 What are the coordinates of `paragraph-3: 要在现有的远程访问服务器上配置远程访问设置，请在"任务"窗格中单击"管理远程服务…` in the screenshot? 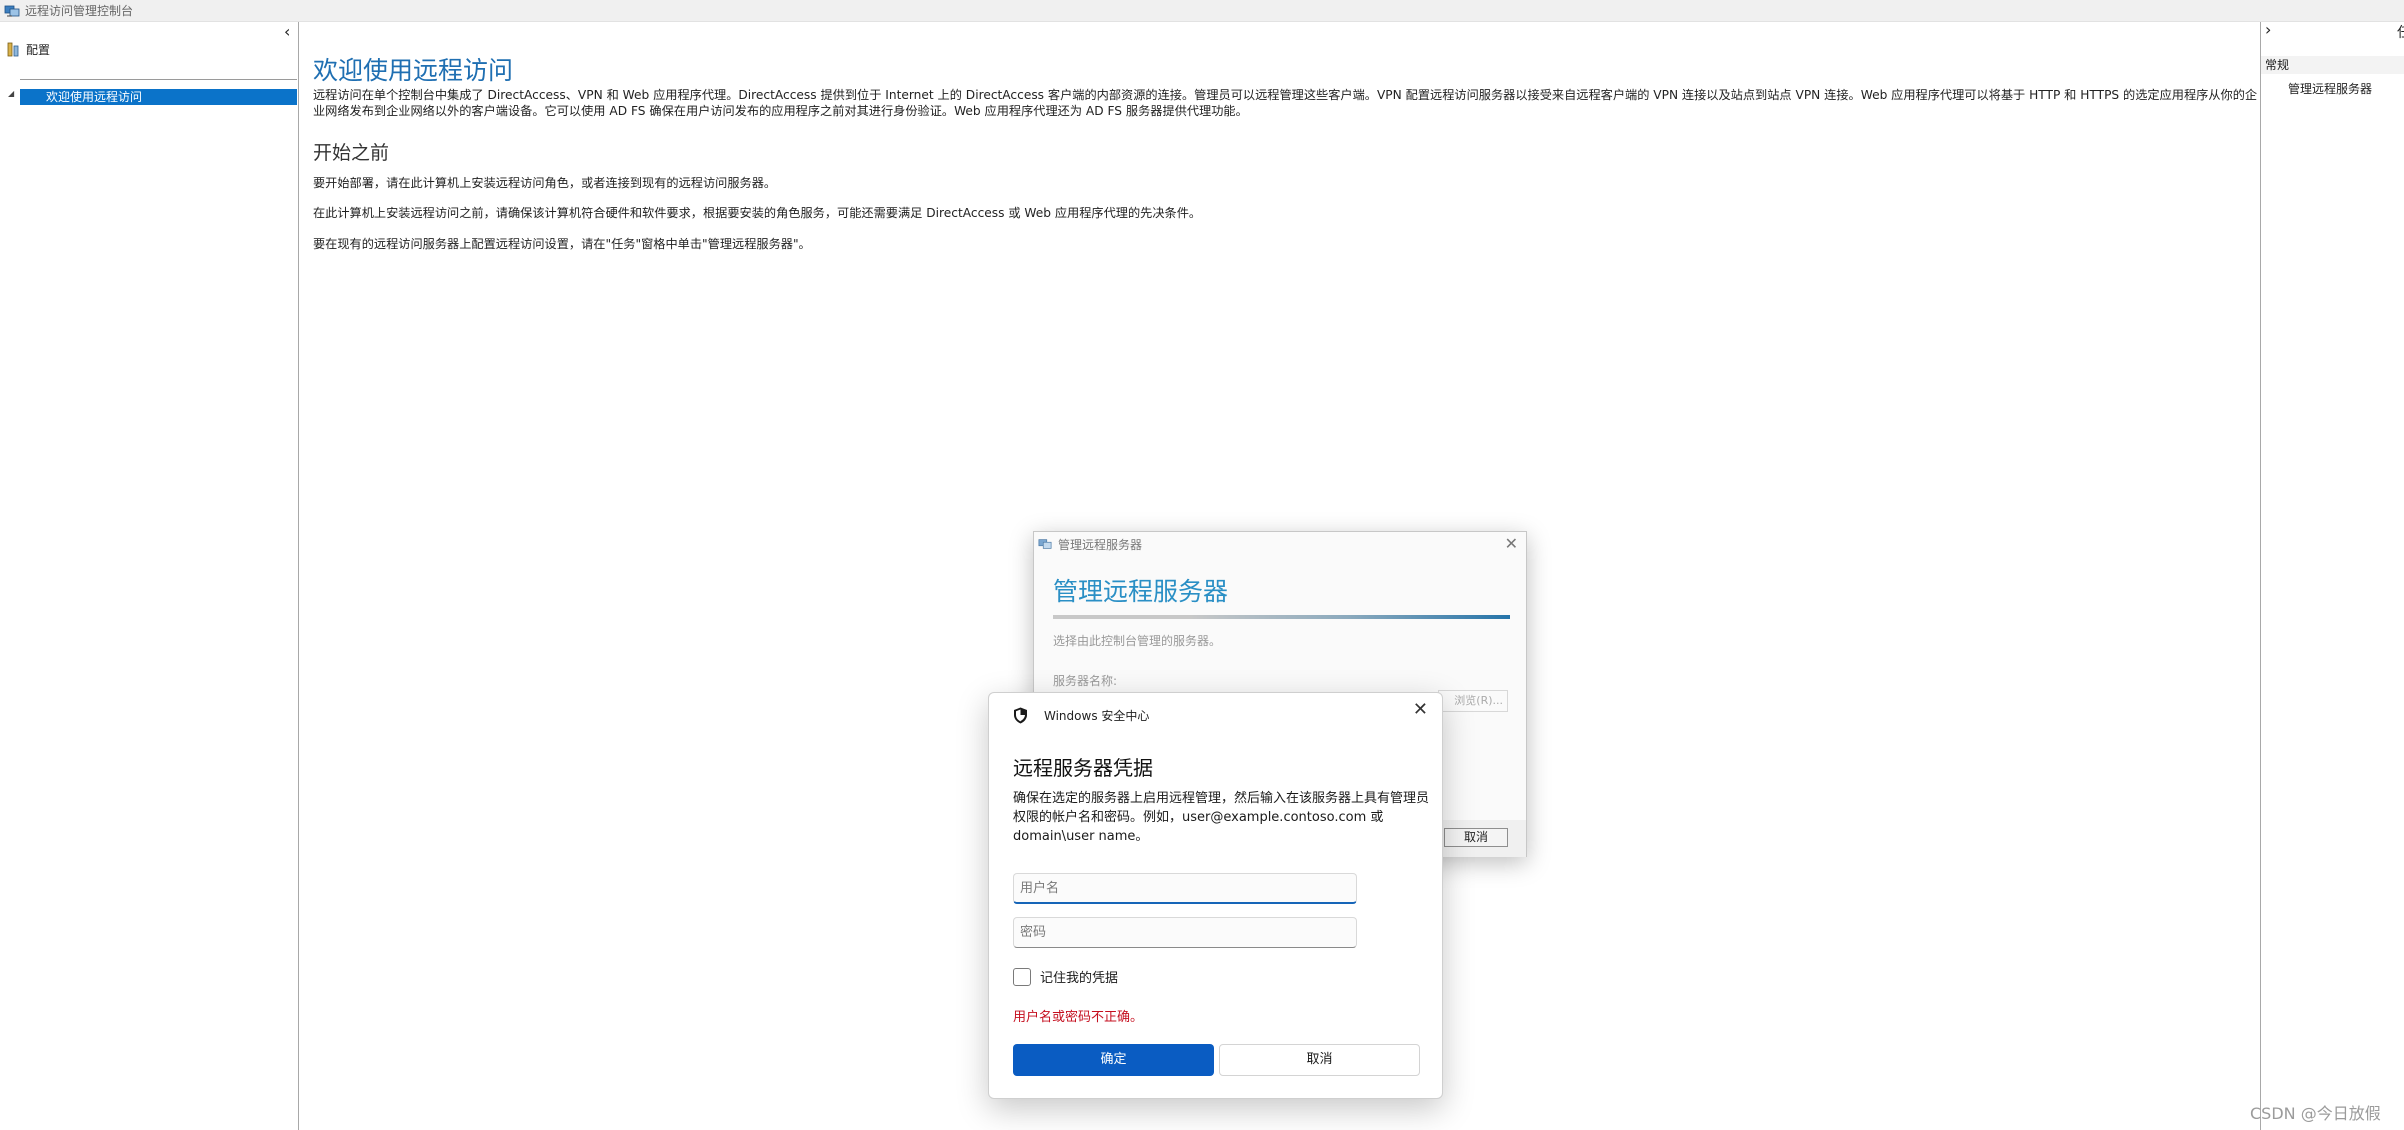 It's located at (562, 244).